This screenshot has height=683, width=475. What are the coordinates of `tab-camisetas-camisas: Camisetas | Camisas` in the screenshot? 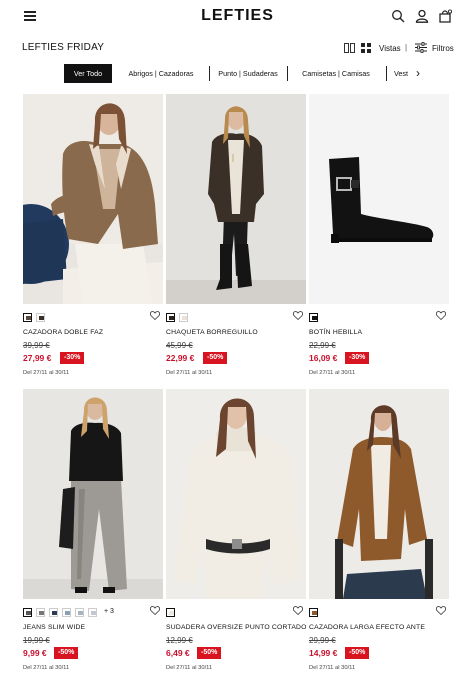 It's located at (336, 73).